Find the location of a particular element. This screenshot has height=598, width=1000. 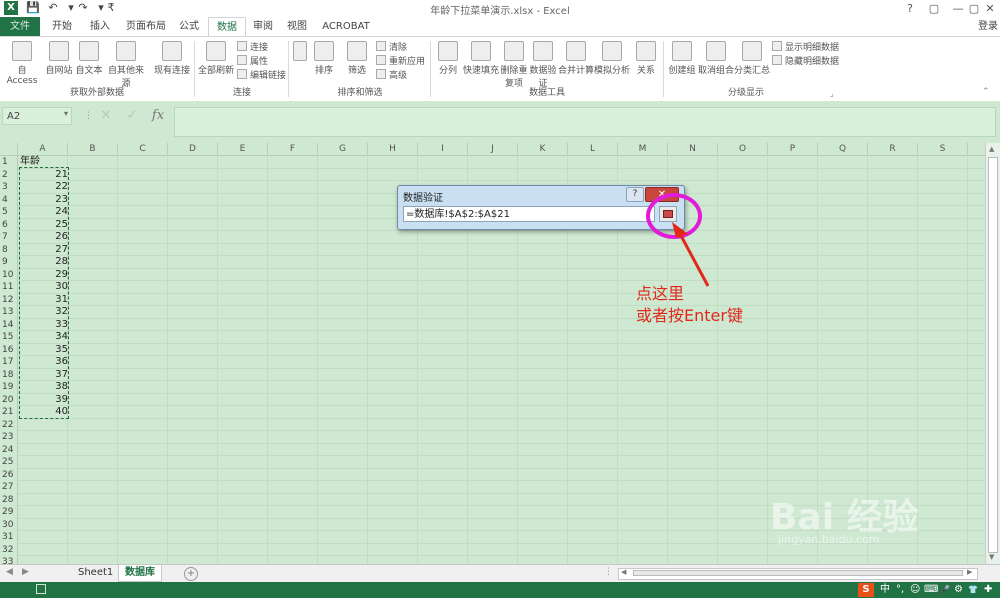

tab-review: 审阅 is located at coordinates (263, 26).